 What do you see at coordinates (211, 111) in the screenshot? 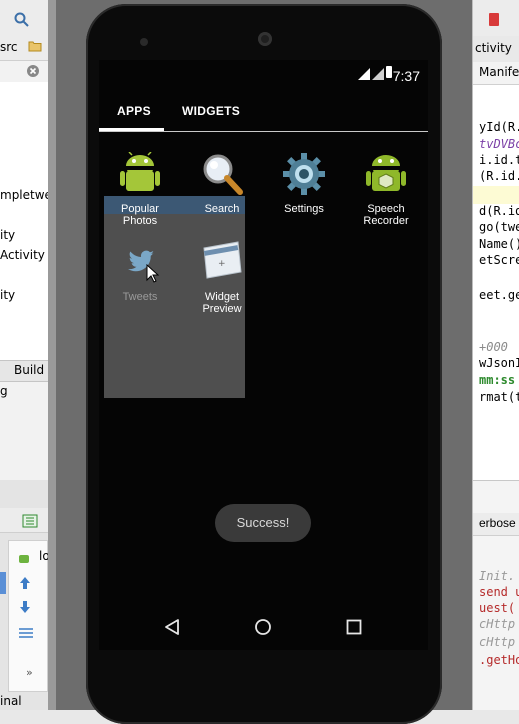
I see `tab-widgets: WIDGETS` at bounding box center [211, 111].